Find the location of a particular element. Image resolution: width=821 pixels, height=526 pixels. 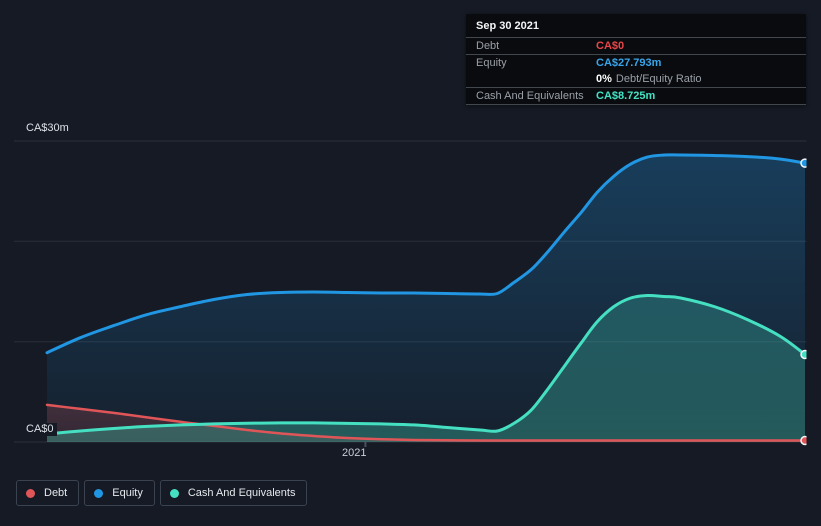

x-axis-label-2021: 2021 is located at coordinates (354, 453).